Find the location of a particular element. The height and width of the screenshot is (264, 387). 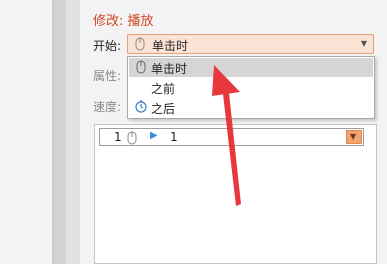

property-label: 属性: is located at coordinates (107, 76).